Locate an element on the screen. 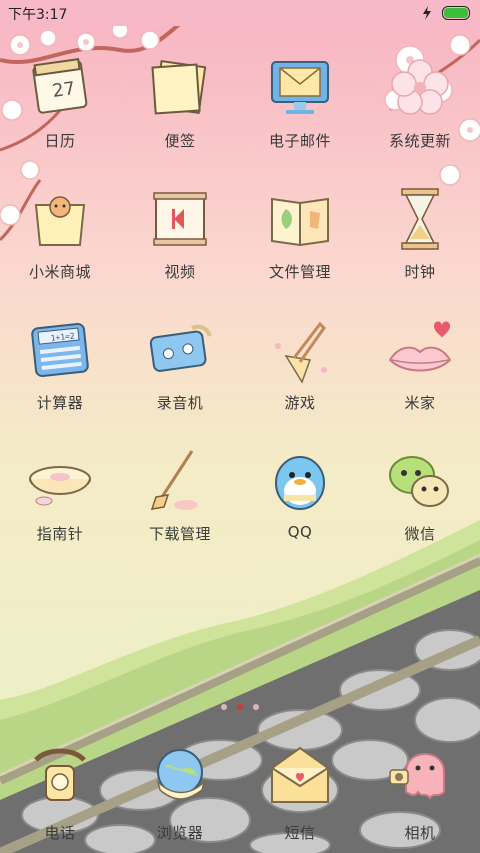  status-time: 下午3:17 is located at coordinates (38, 15).